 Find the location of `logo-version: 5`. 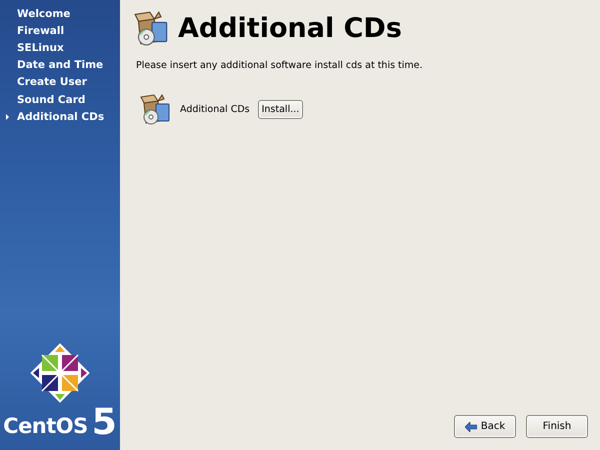

logo-version: 5 is located at coordinates (104, 423).